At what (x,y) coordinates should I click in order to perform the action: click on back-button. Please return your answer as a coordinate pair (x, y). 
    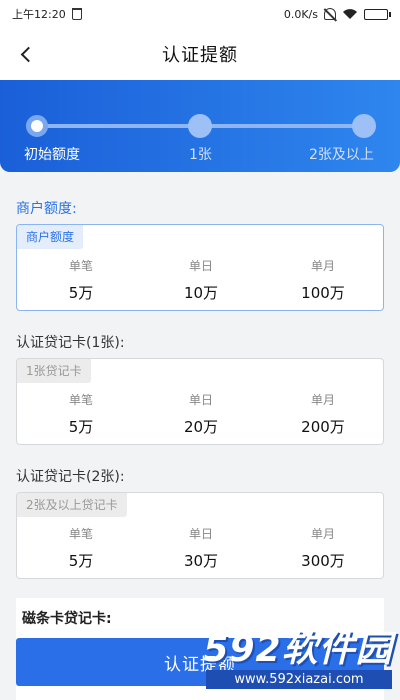
    Looking at the image, I should click on (26, 54).